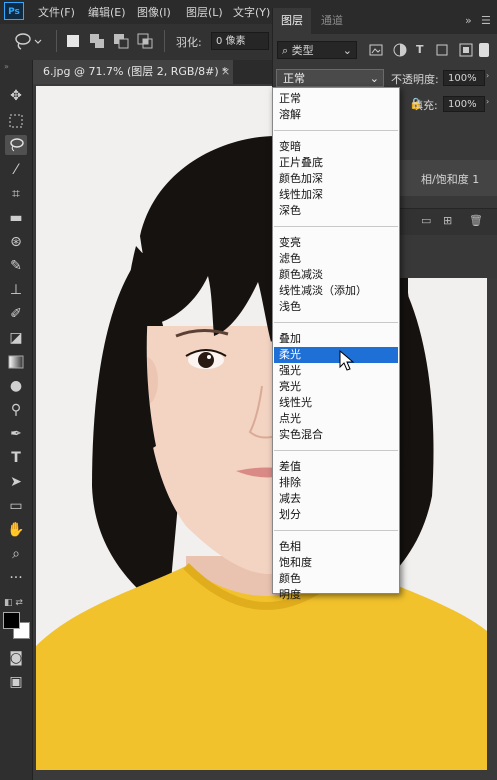  What do you see at coordinates (16, 530) in the screenshot?
I see `hand-icon: ✋` at bounding box center [16, 530].